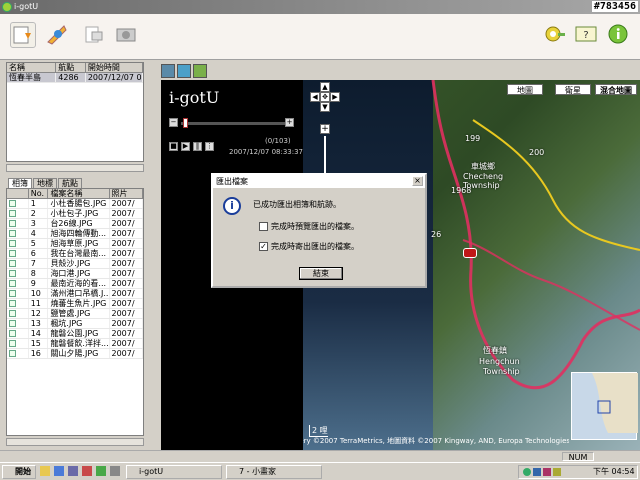 The height and width of the screenshot is (480, 640). I want to click on send-checkbox: ✓, so click(263, 246).